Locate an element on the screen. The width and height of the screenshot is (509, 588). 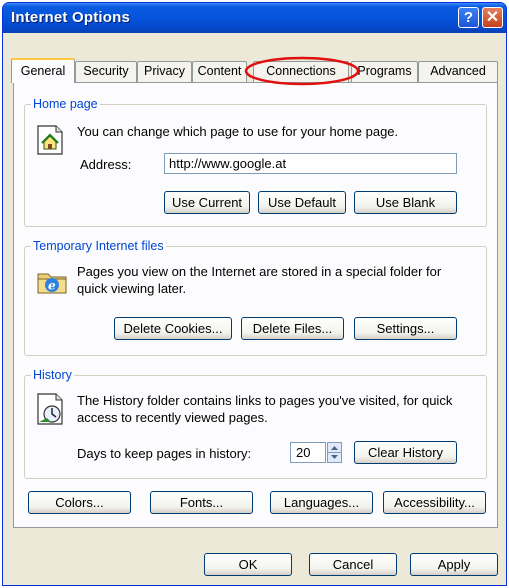
days-spinner is located at coordinates (334, 452).